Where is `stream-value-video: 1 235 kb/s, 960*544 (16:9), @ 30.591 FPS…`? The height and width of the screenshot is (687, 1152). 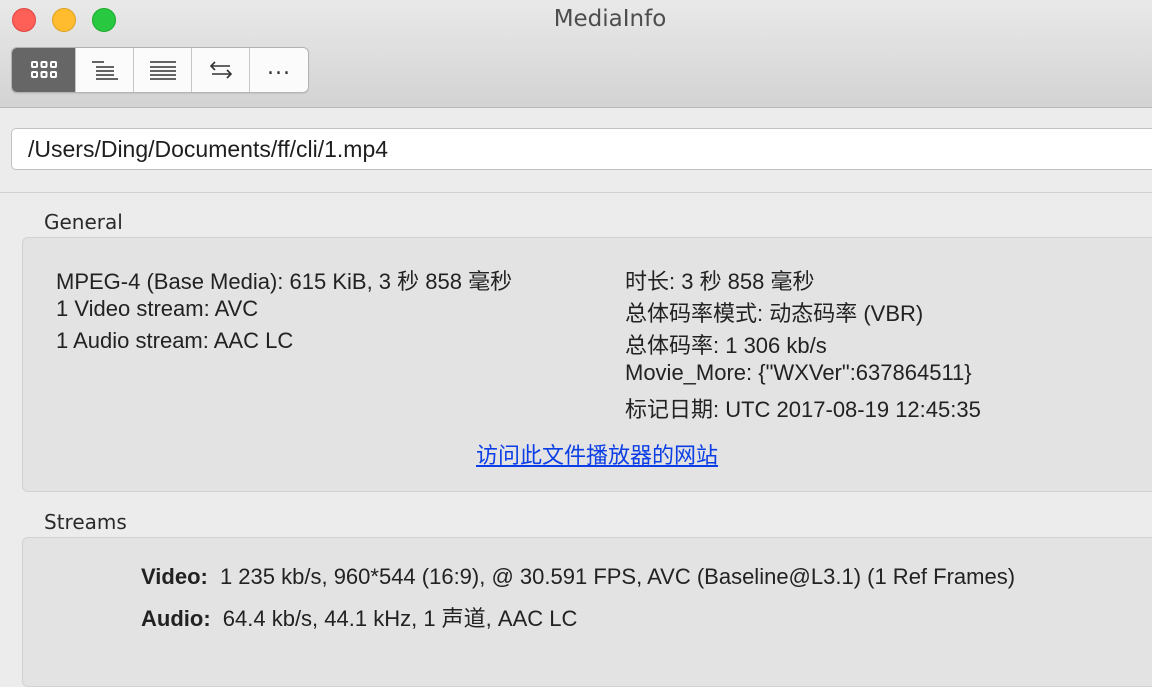 stream-value-video: 1 235 kb/s, 960*544 (16:9), @ 30.591 FPS… is located at coordinates (617, 576).